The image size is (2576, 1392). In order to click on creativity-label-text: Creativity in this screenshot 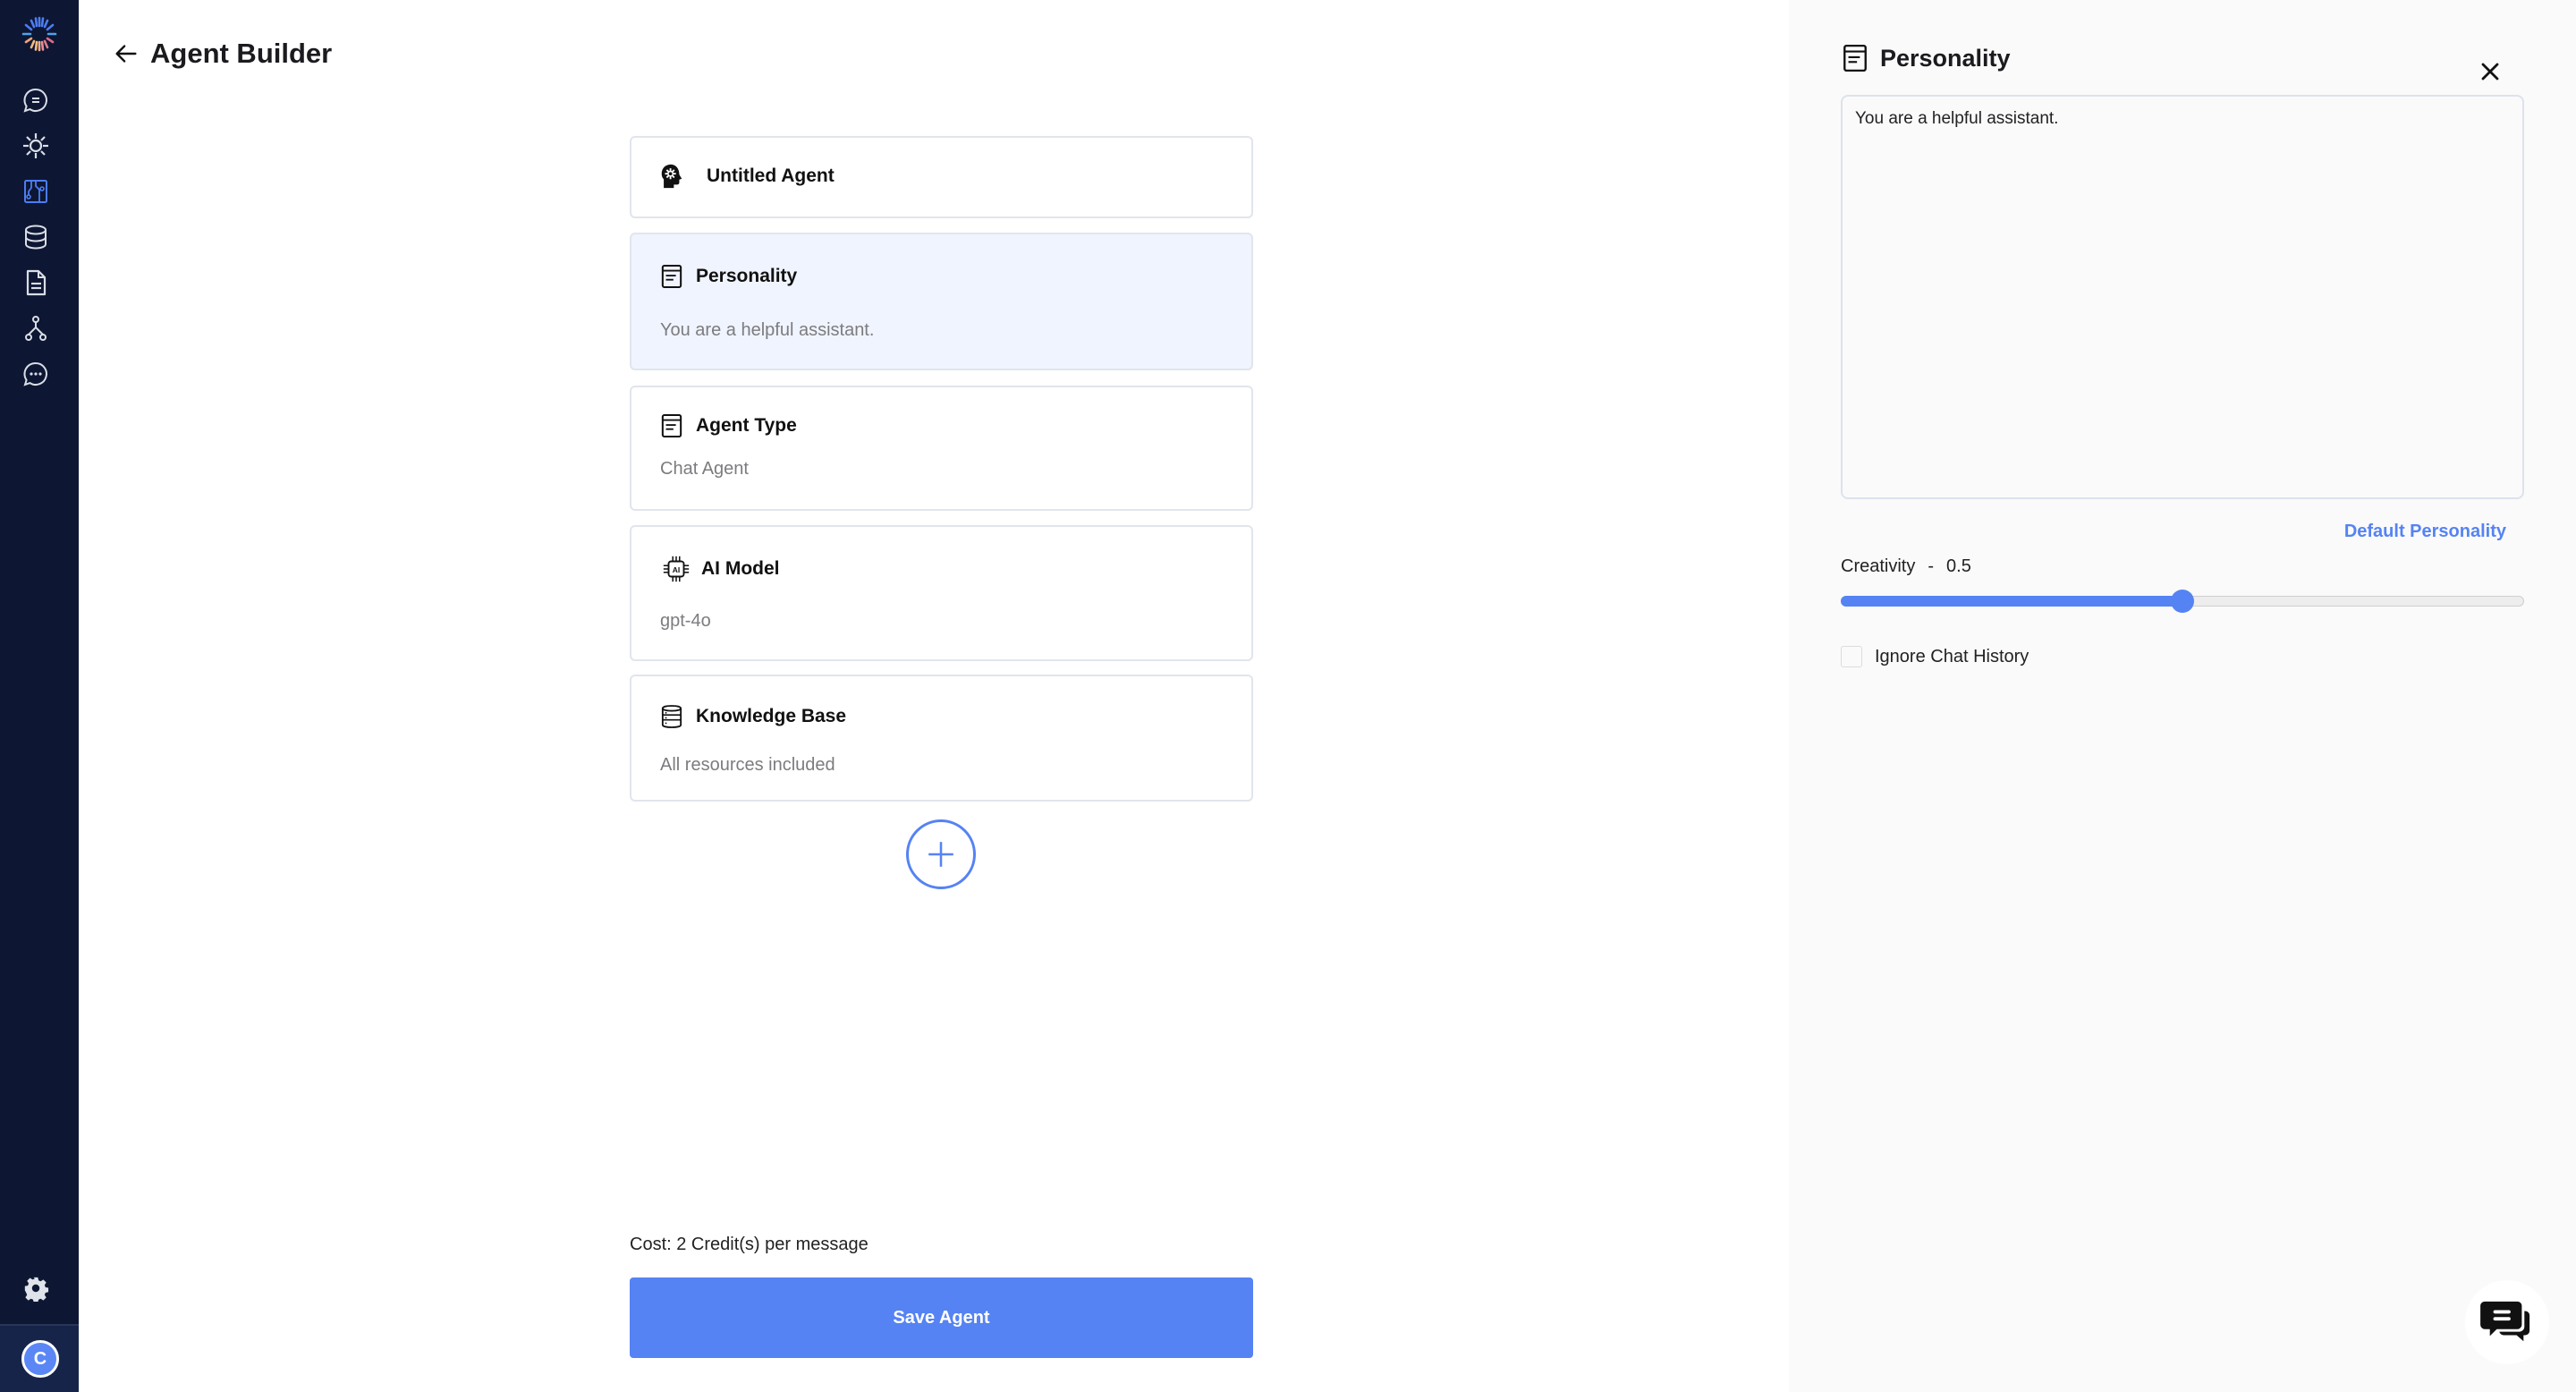, I will do `click(1878, 566)`.